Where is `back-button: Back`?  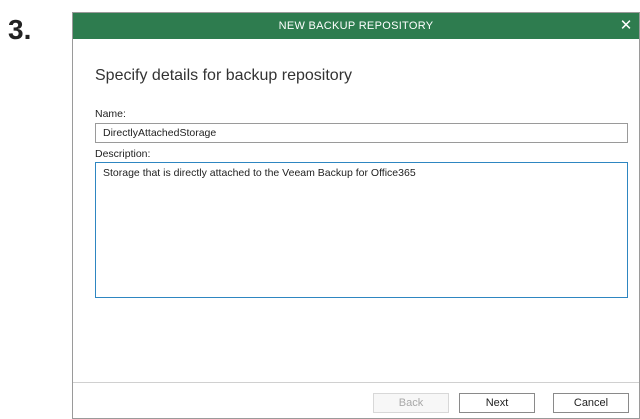 back-button: Back is located at coordinates (411, 403).